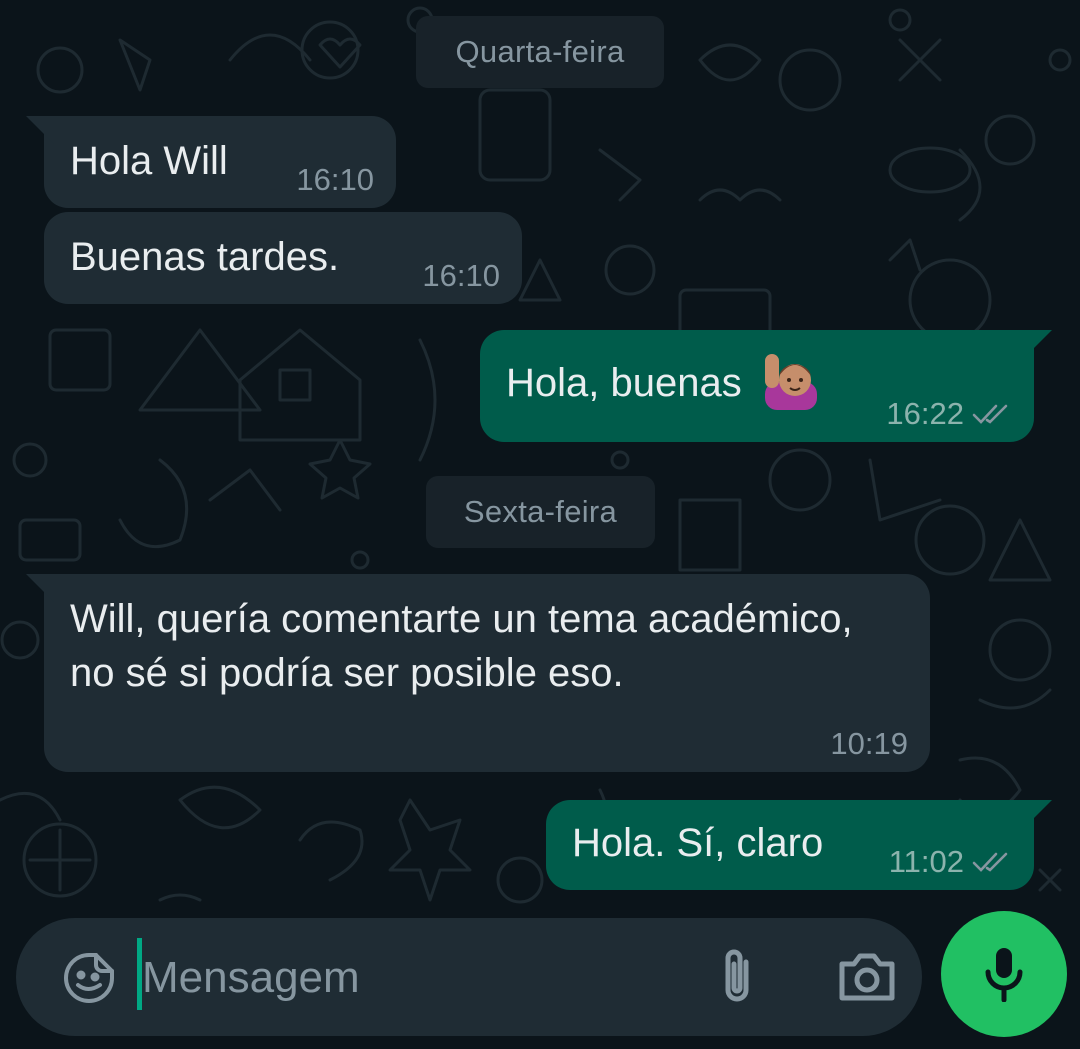 Image resolution: width=1080 pixels, height=1049 pixels. What do you see at coordinates (738, 977) in the screenshot?
I see `paperclip-icon` at bounding box center [738, 977].